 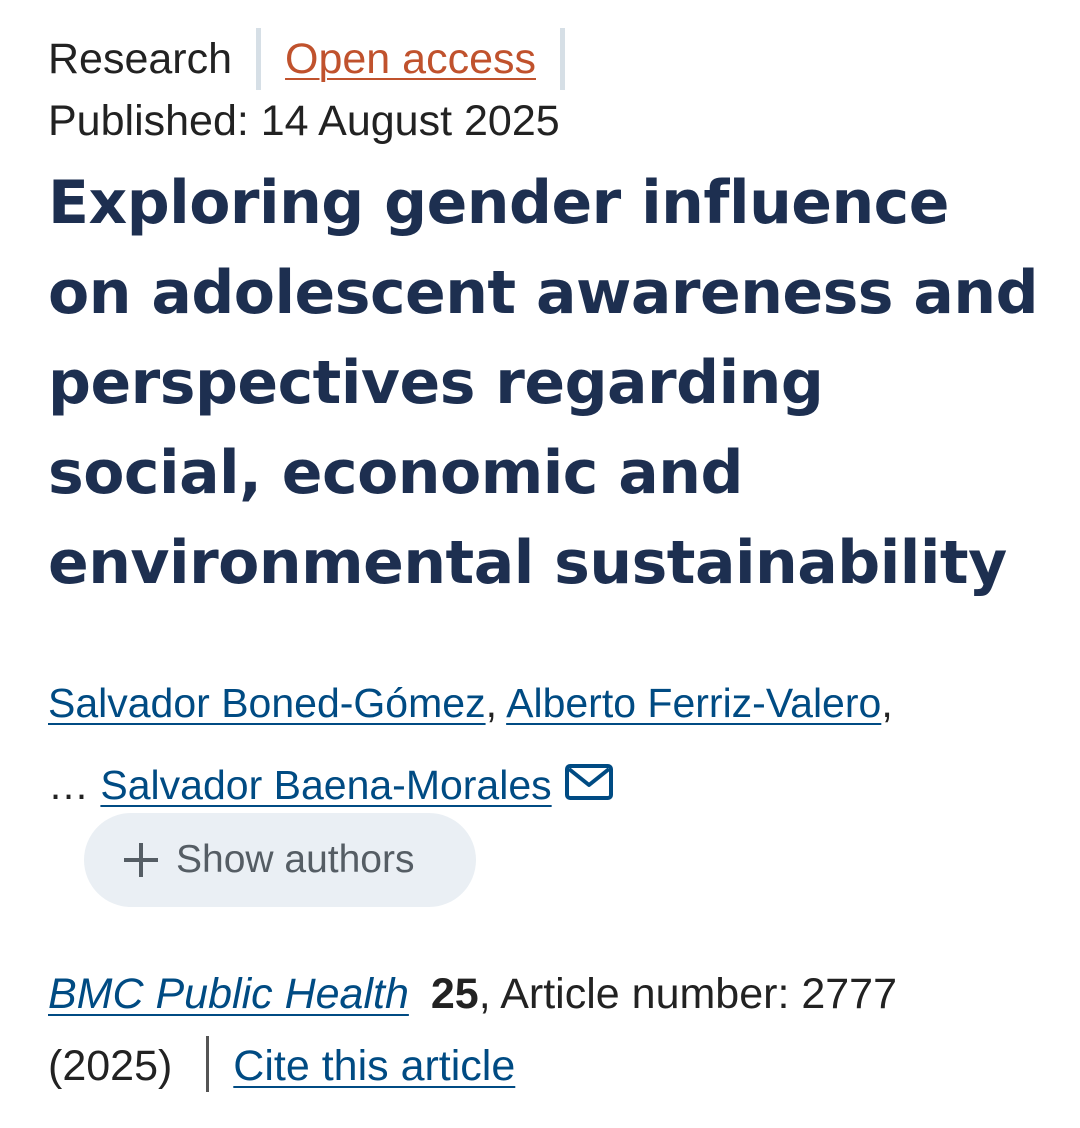 What do you see at coordinates (259, 59) in the screenshot?
I see `meta-divider` at bounding box center [259, 59].